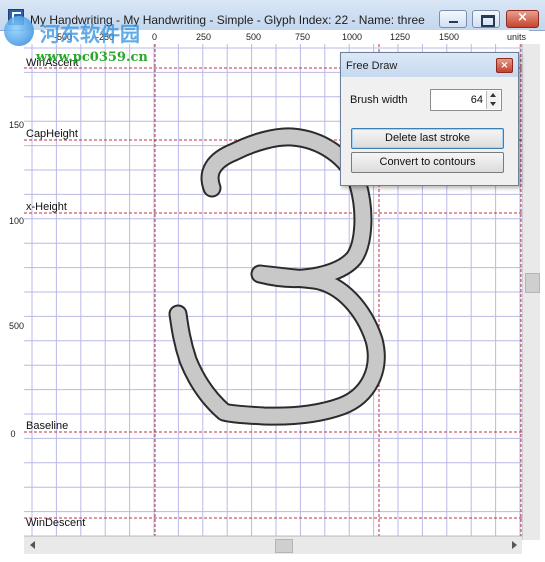 This screenshot has height=562, width=545. What do you see at coordinates (56, 523) in the screenshot?
I see `metric-win-descent: WinDescent` at bounding box center [56, 523].